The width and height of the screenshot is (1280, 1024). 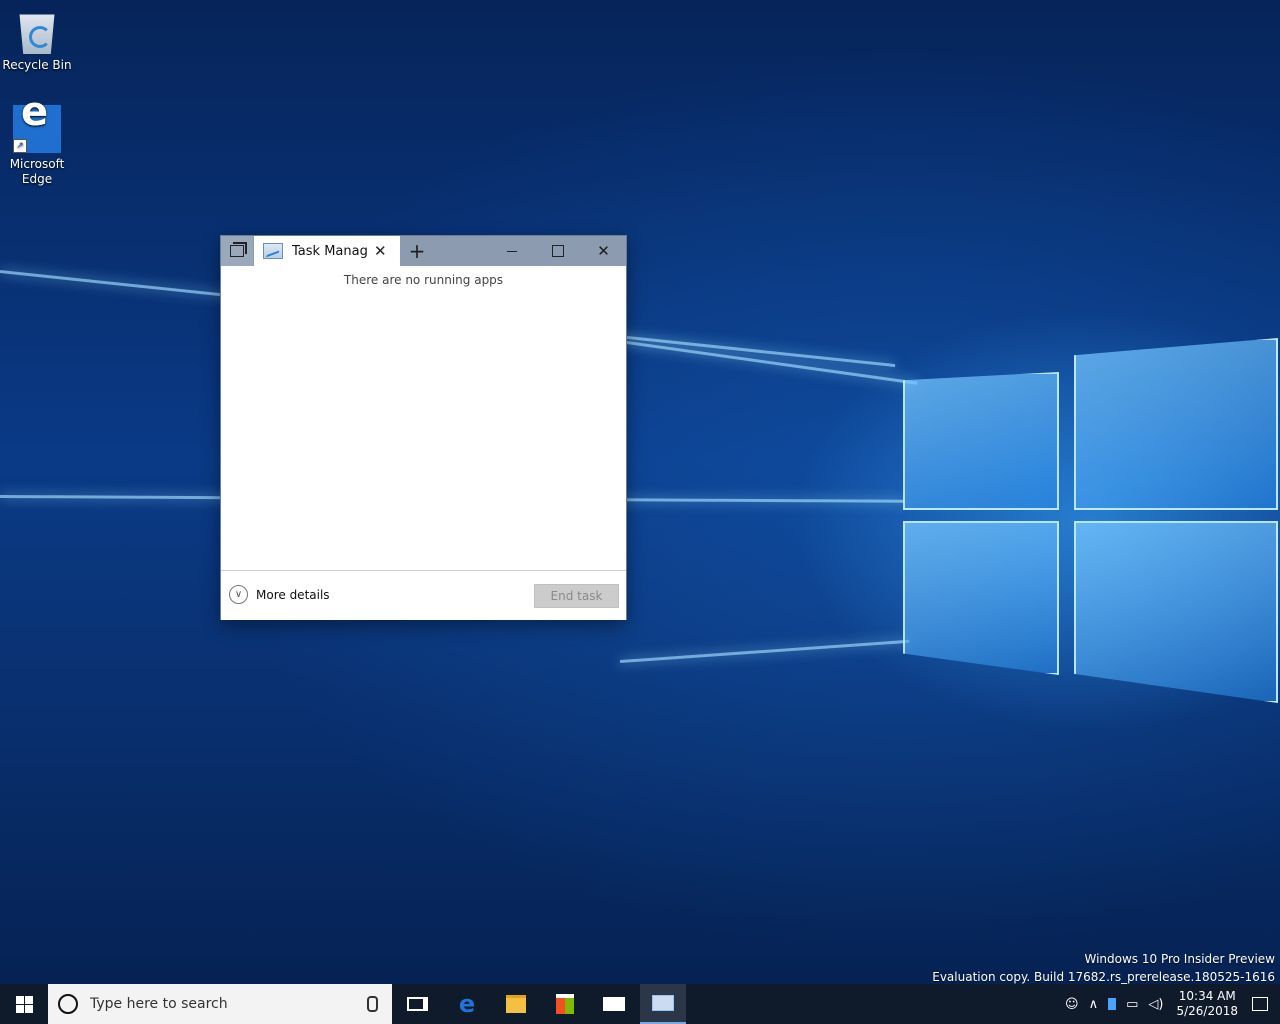 I want to click on taskbar-mail-button, so click(x=614, y=1004).